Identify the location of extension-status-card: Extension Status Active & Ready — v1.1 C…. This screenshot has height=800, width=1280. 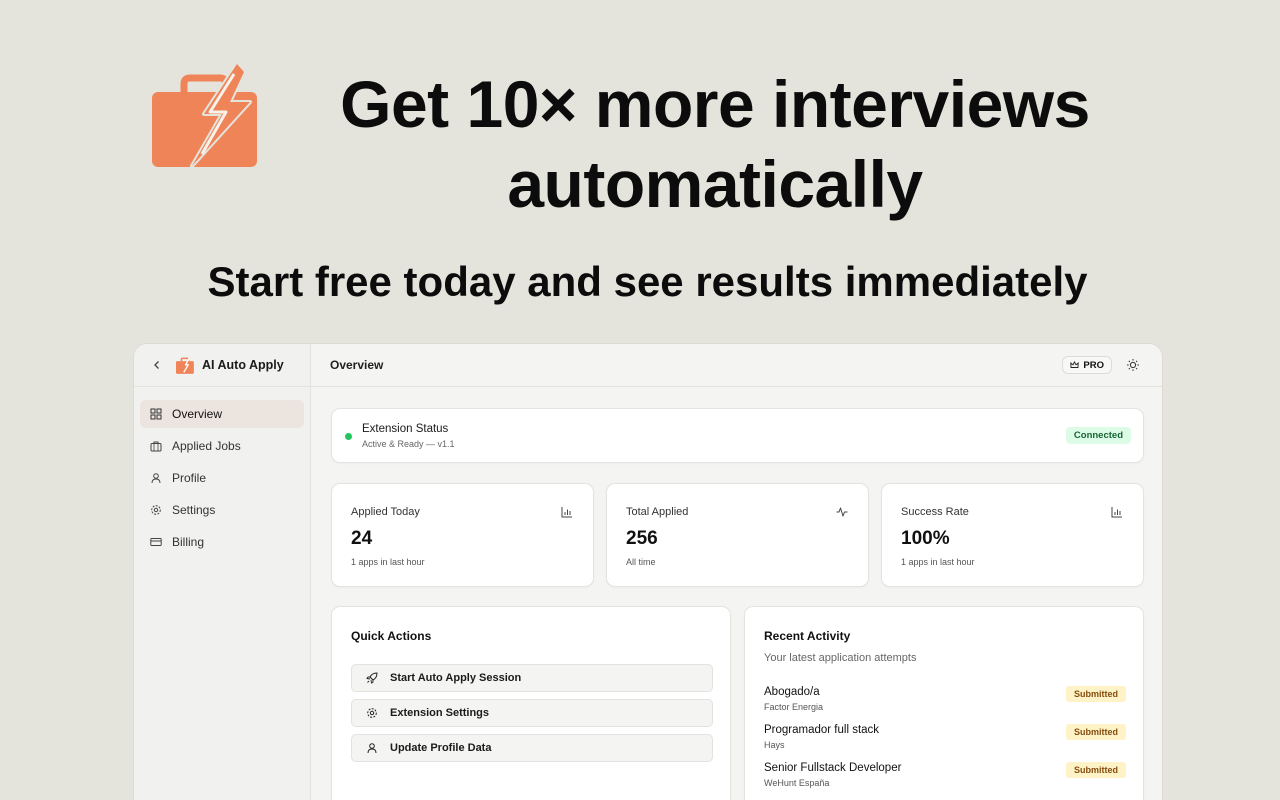
(737, 435).